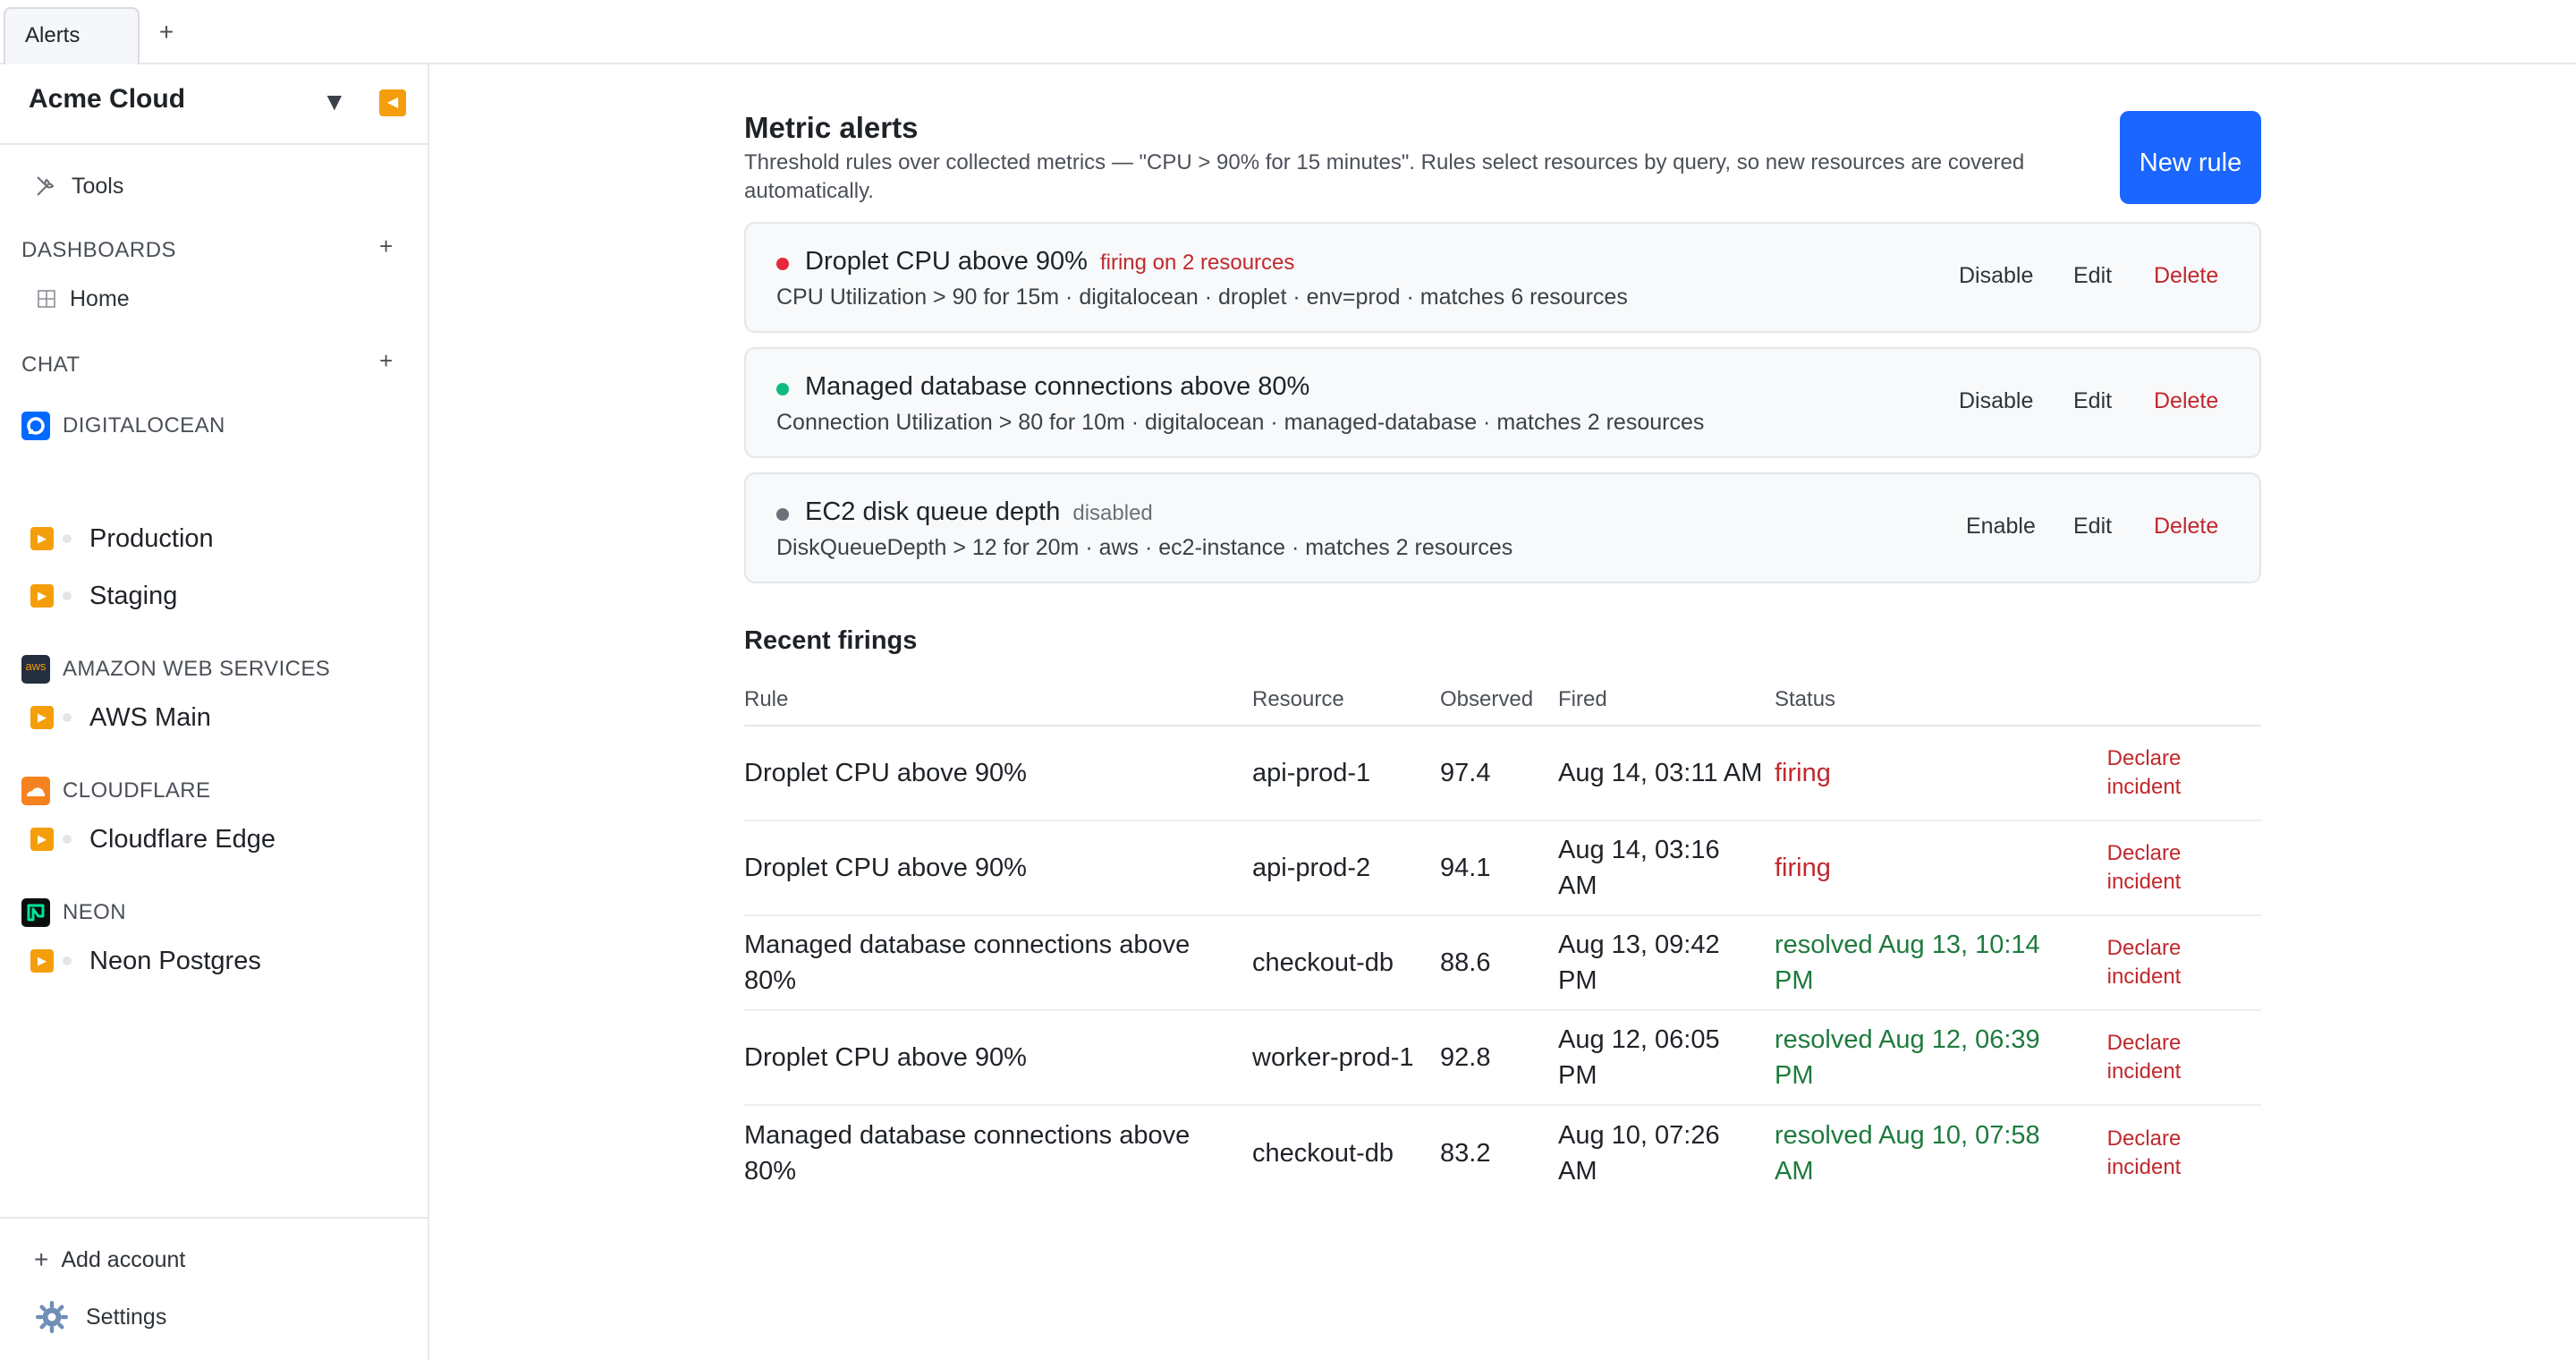 This screenshot has width=2576, height=1360. Describe the element at coordinates (1465, 962) in the screenshot. I see `cell-observed: 88.6` at that location.